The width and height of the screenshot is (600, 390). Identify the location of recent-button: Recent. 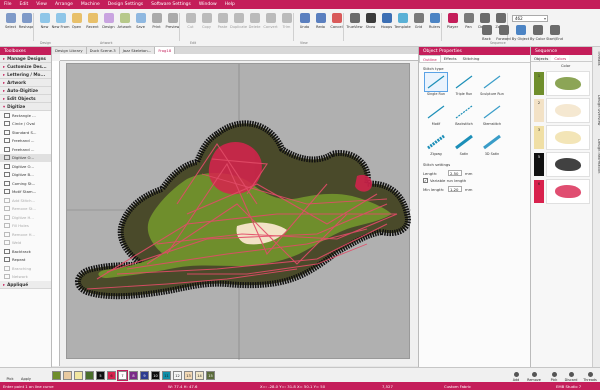
(92, 27).